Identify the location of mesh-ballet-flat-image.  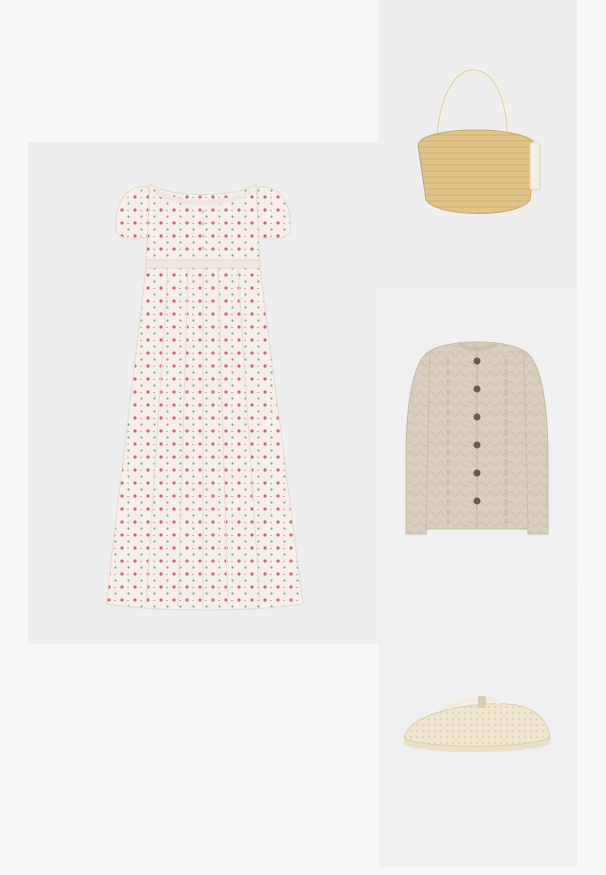
(477, 724).